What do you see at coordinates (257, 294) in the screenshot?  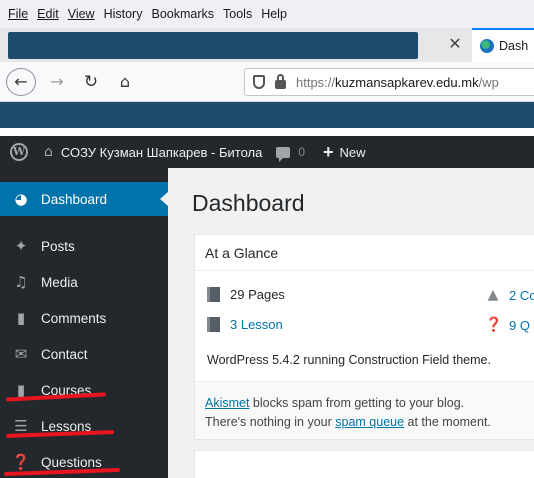 I see `pages-count-text: 29 Pages` at bounding box center [257, 294].